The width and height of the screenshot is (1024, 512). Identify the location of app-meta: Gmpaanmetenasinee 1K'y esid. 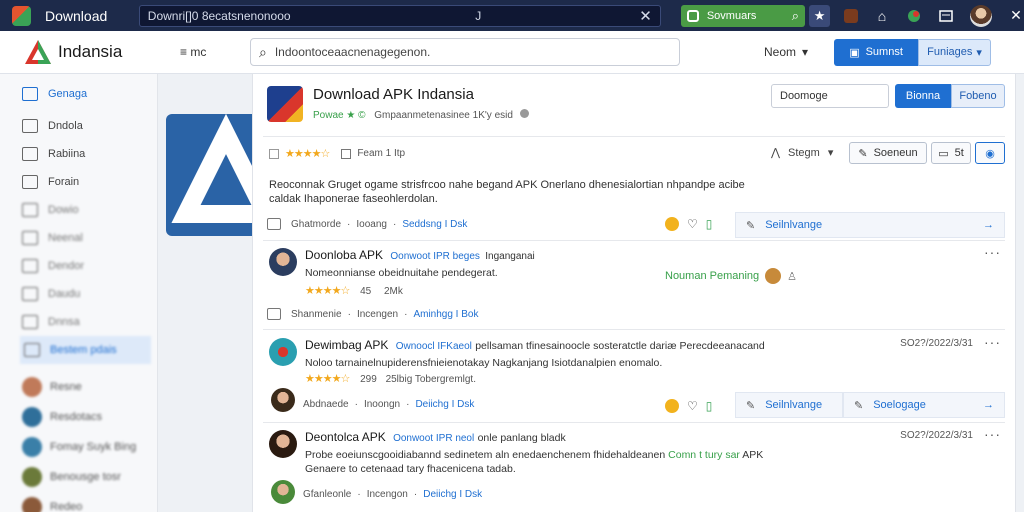
(443, 115).